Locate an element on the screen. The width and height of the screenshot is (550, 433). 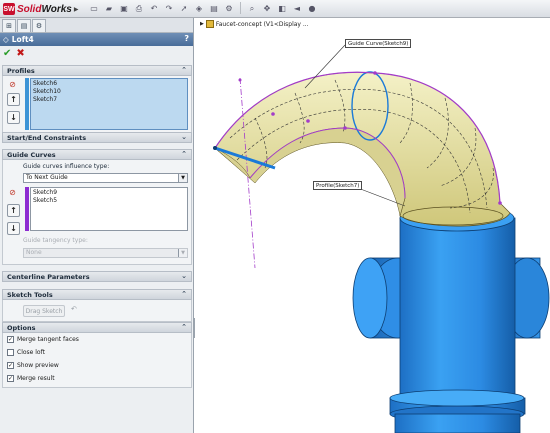
options-icon: ⚙ is located at coordinates (229, 8).